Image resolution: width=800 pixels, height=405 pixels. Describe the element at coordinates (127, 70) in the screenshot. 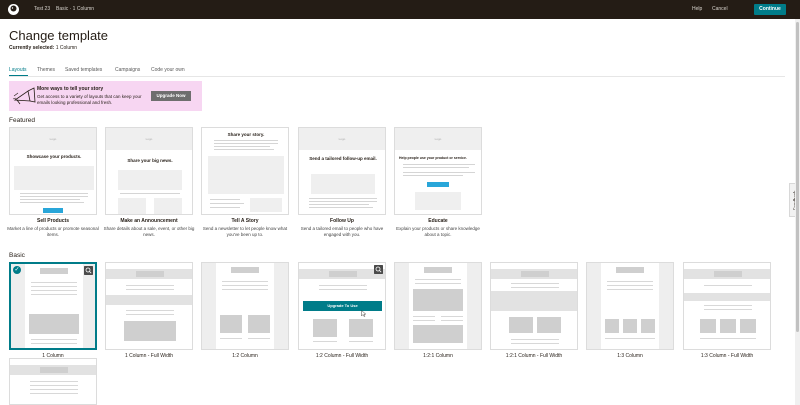

I see `tab-campaigns: Campaigns` at that location.